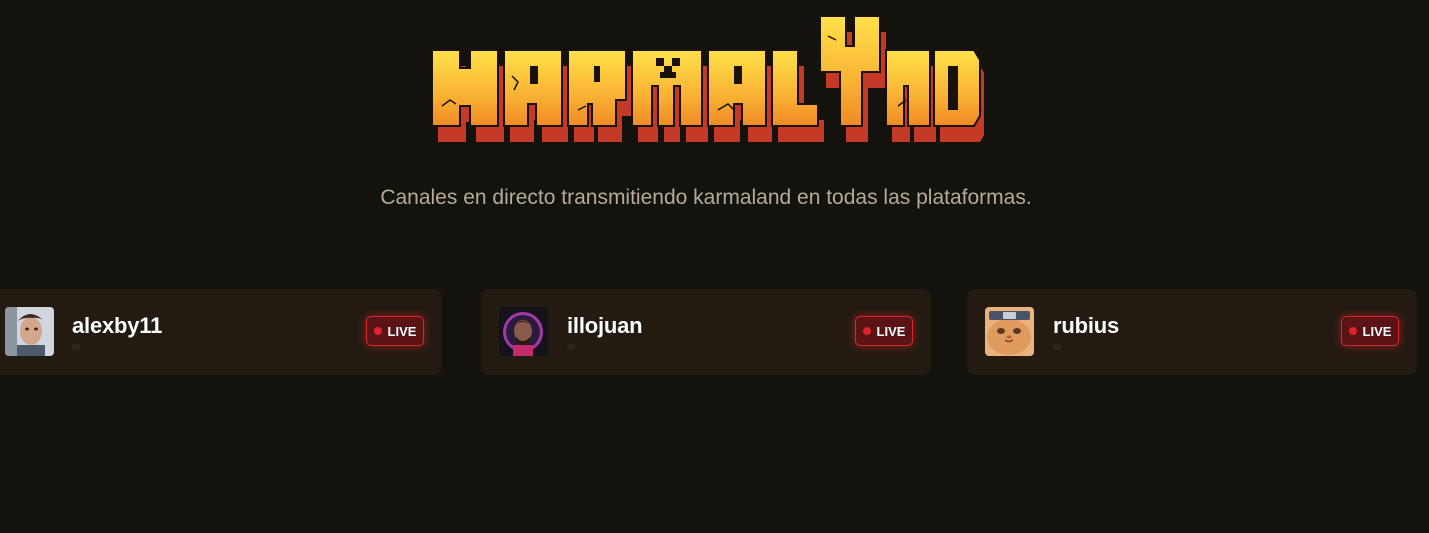  I want to click on channel-card-illojuan: illojuan LIVE, so click(706, 332).